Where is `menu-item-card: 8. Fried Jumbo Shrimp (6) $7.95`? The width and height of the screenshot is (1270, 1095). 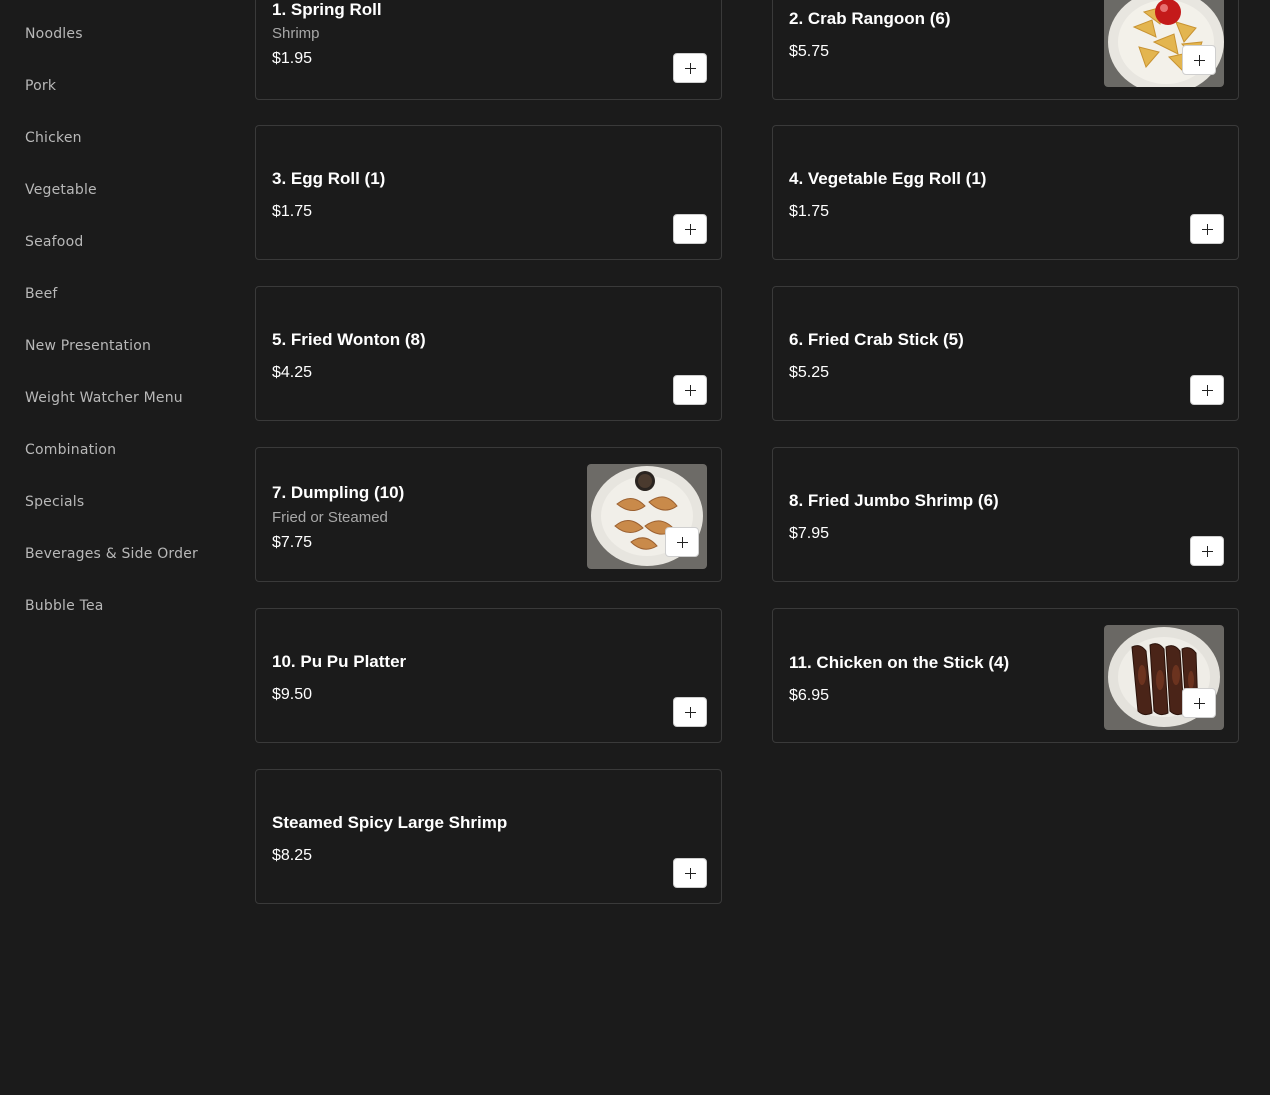
menu-item-card: 8. Fried Jumbo Shrimp (6) $7.95 is located at coordinates (1005, 514).